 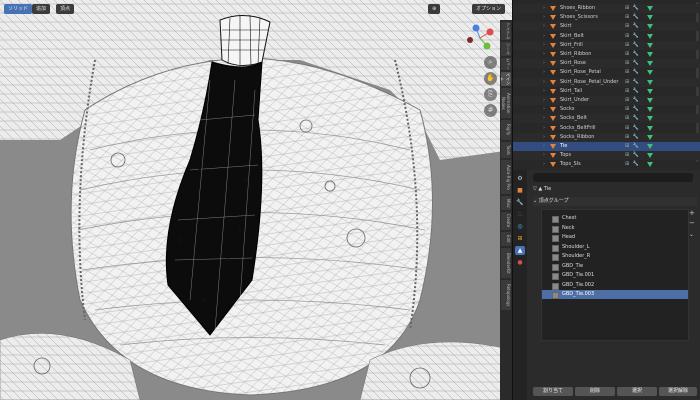 What do you see at coordinates (520, 250) in the screenshot?
I see `mesh-data-icon: ▲` at bounding box center [520, 250].